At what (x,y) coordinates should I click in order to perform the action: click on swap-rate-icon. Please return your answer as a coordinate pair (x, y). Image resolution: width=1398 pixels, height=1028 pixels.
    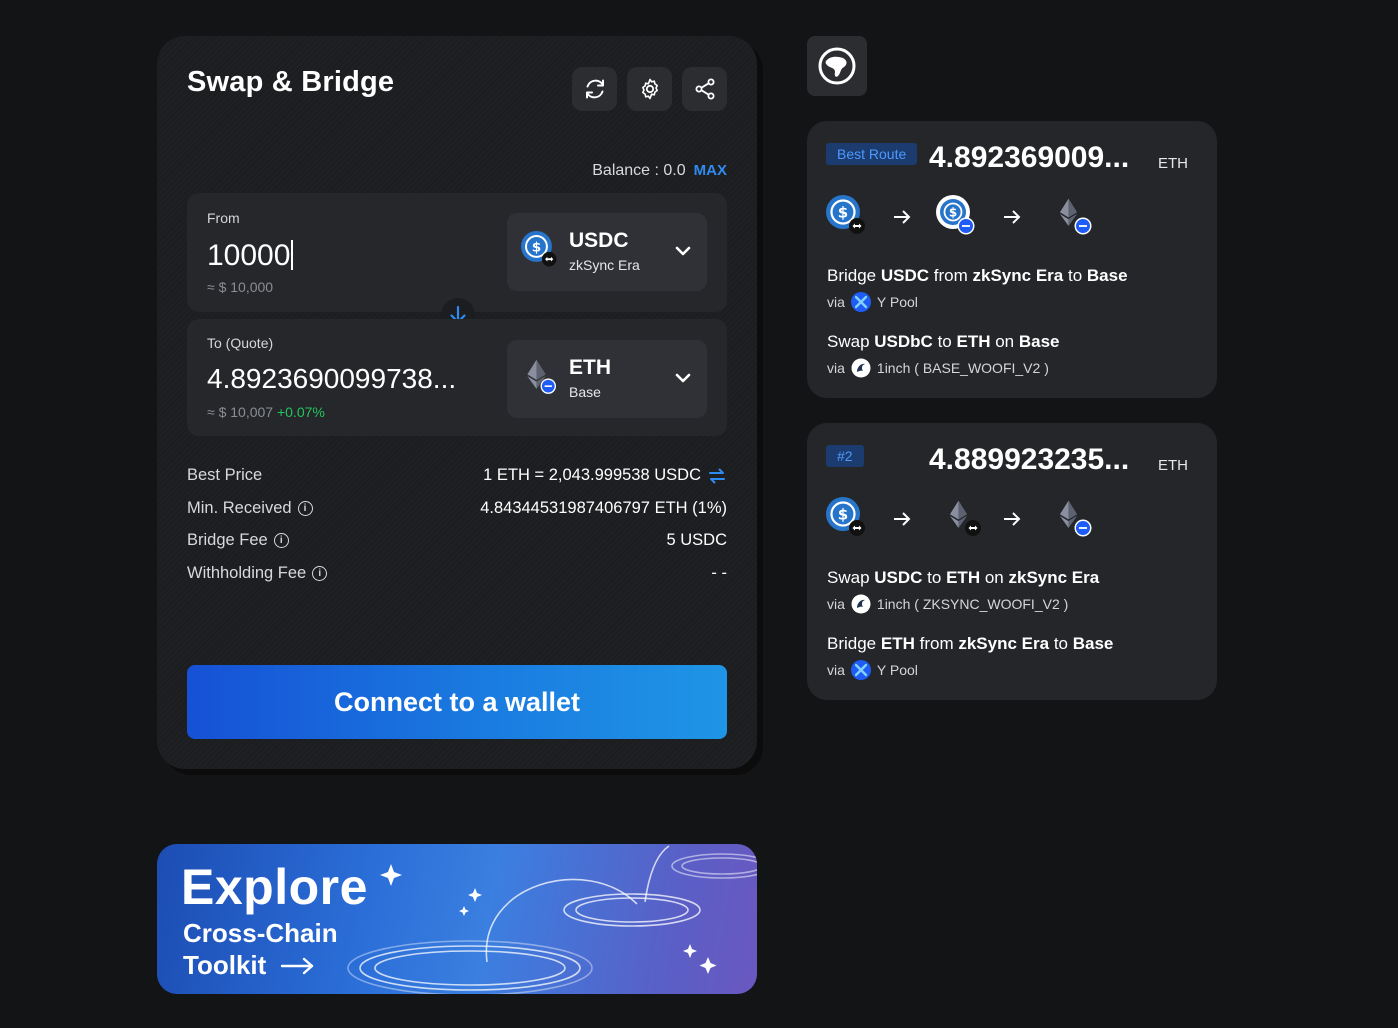
    Looking at the image, I should click on (717, 476).